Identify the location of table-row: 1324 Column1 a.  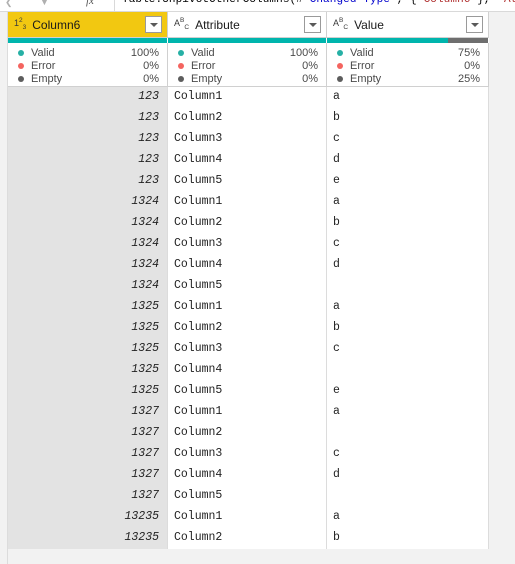
(248, 202).